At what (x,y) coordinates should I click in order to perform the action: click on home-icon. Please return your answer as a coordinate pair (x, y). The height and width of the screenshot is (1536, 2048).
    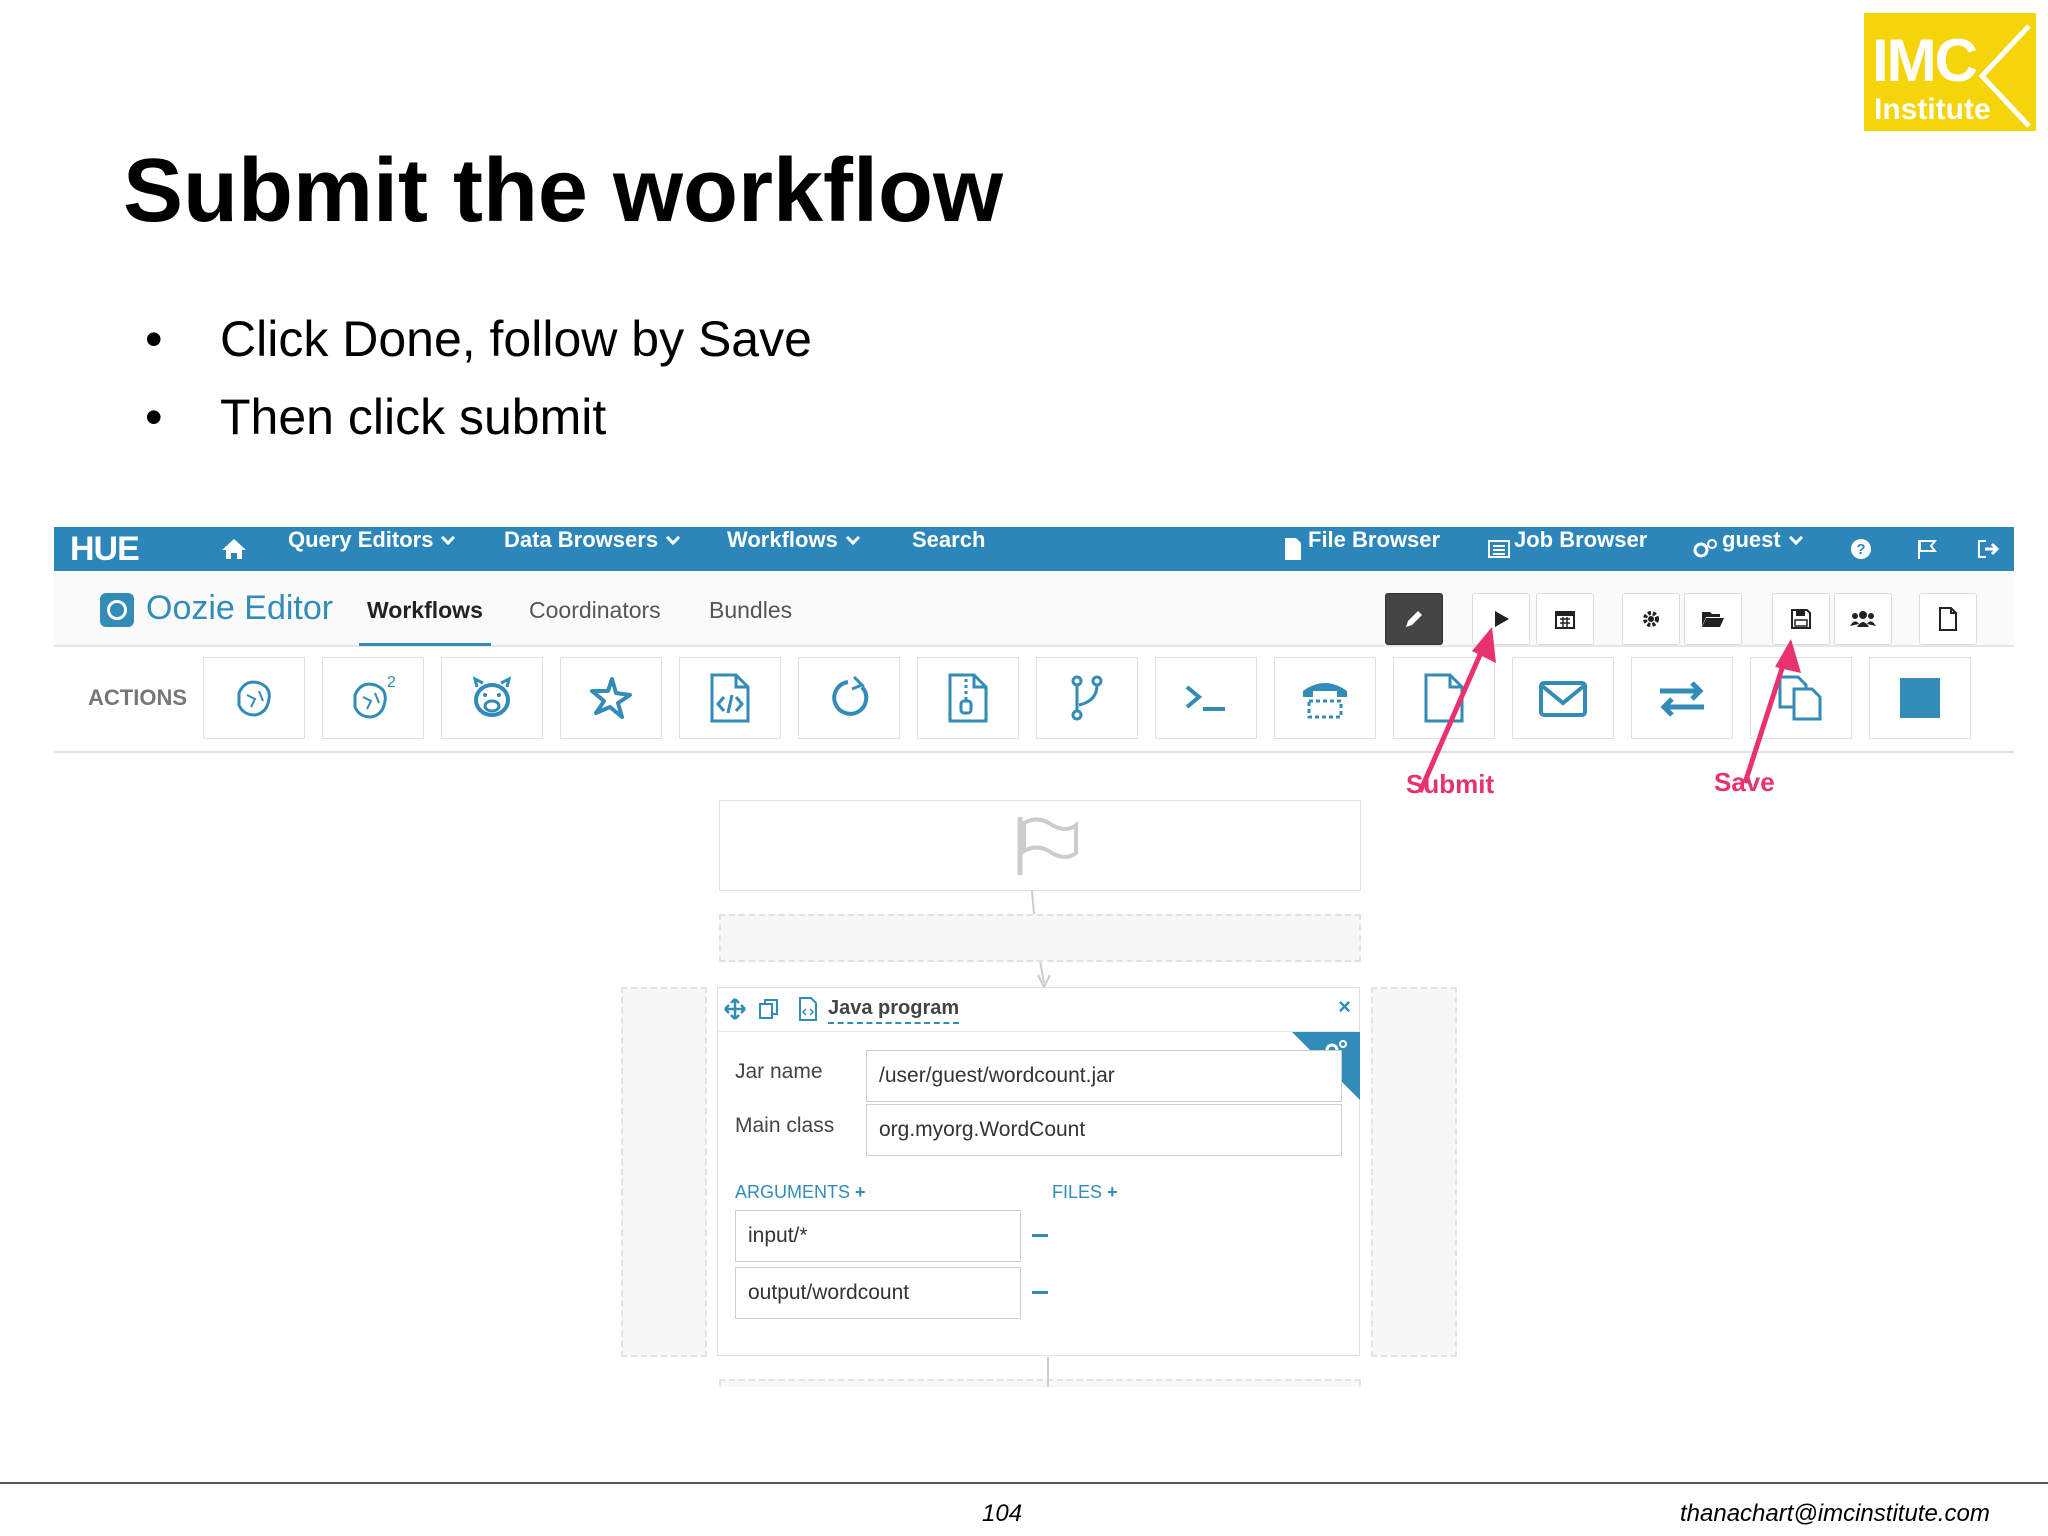
    Looking at the image, I should click on (234, 549).